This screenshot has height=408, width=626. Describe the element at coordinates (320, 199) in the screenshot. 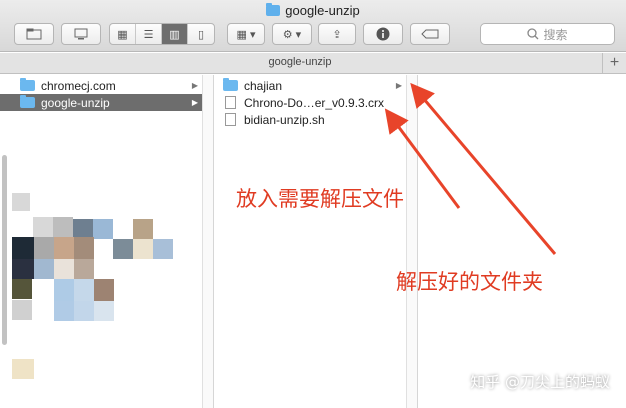

I see `annotation-put-files: 放入需要解压文件` at that location.